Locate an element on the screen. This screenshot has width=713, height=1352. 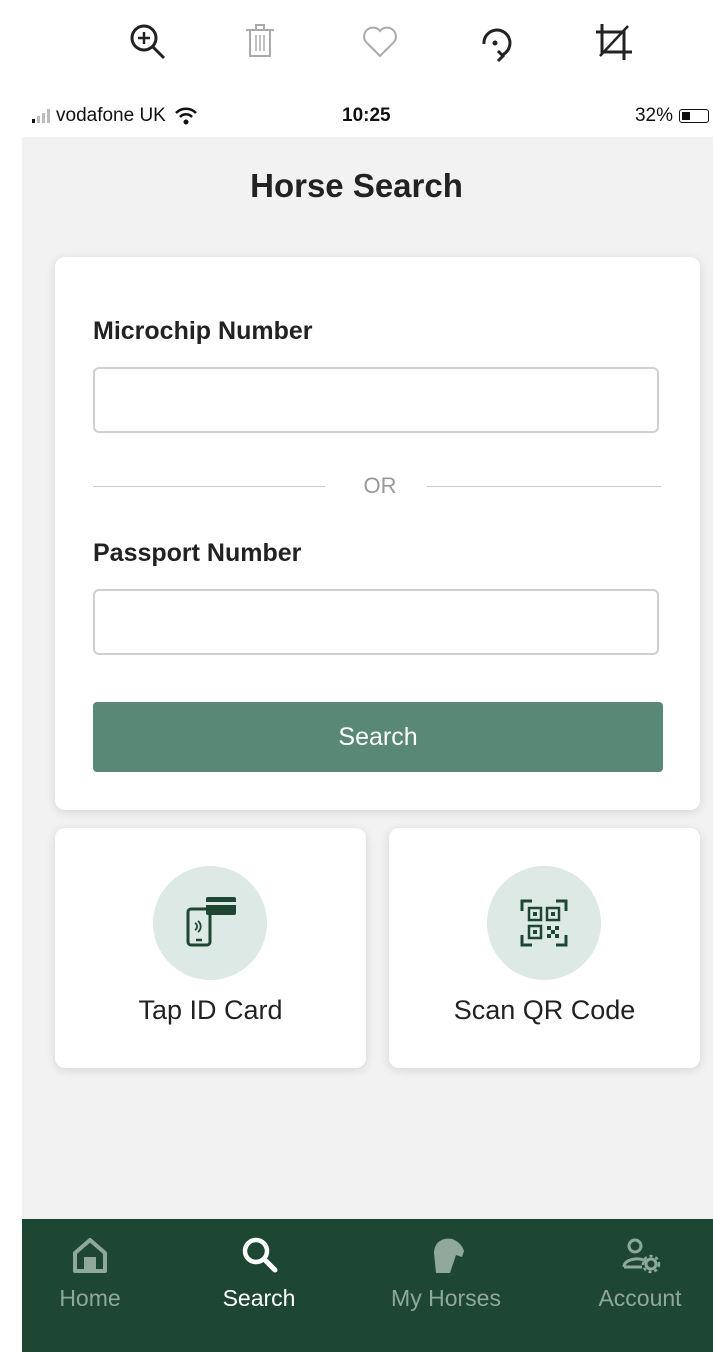
or-divider: OR is located at coordinates (378, 486).